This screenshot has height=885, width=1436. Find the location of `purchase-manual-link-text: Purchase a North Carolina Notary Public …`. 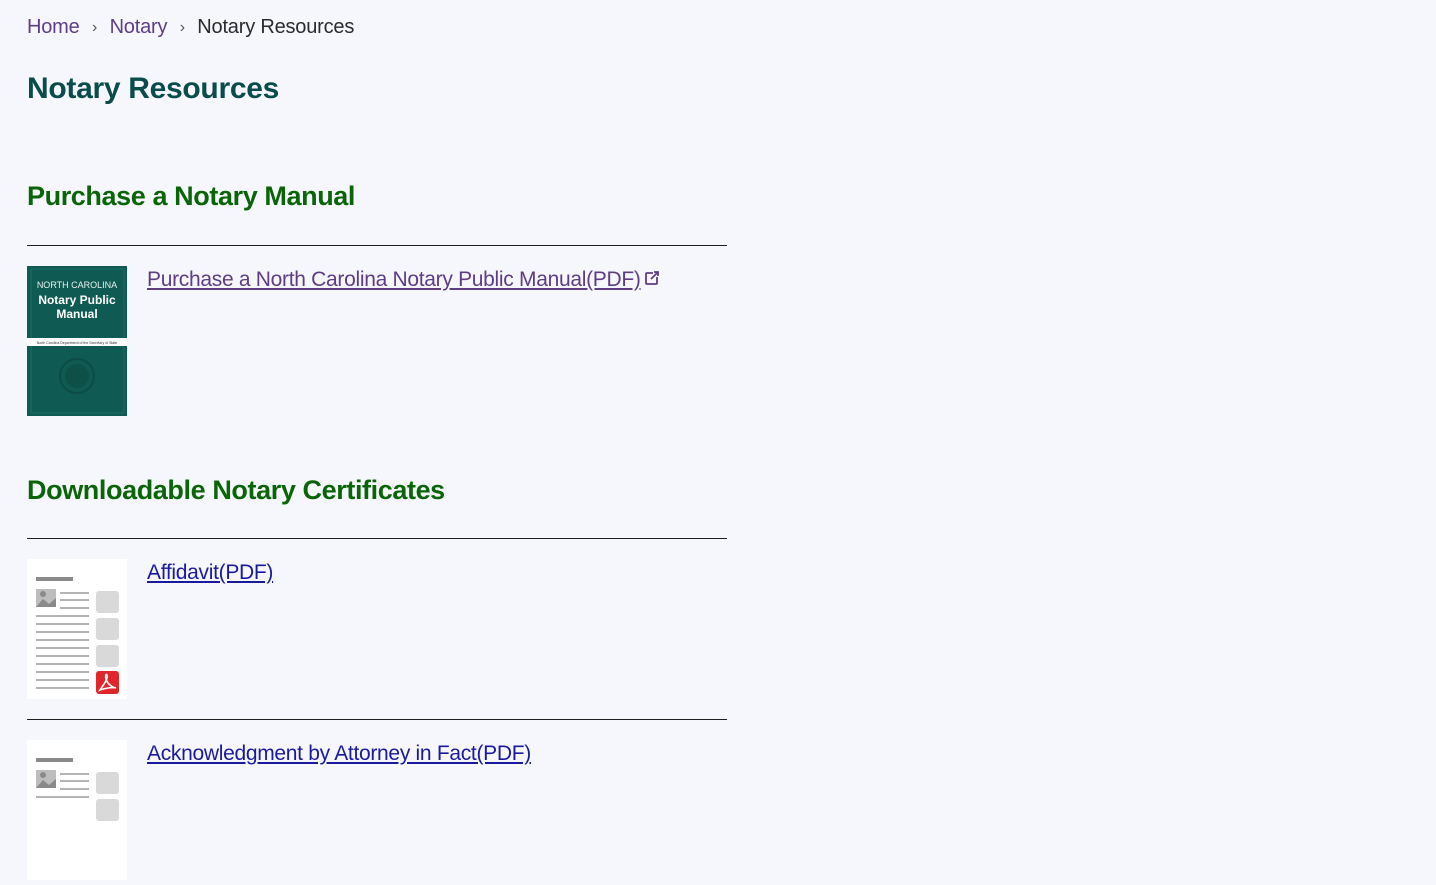

purchase-manual-link-text: Purchase a North Carolina Notary Public … is located at coordinates (394, 279).